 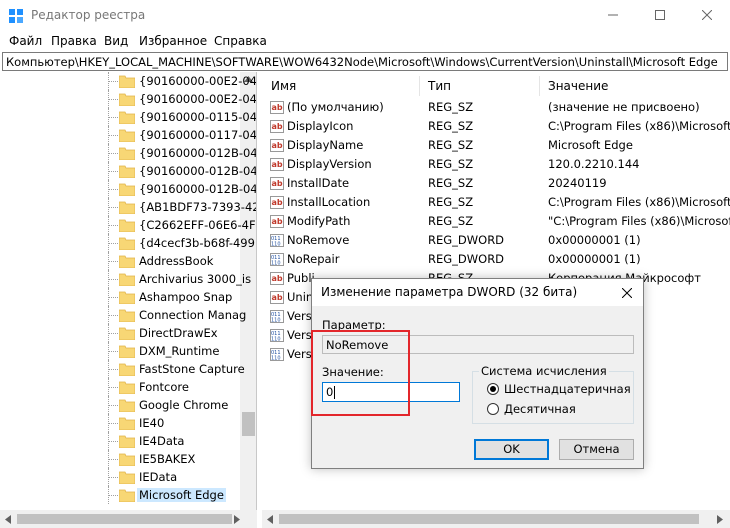 What do you see at coordinates (544, 371) in the screenshot?
I see `radix-legend: Система исчисления` at bounding box center [544, 371].